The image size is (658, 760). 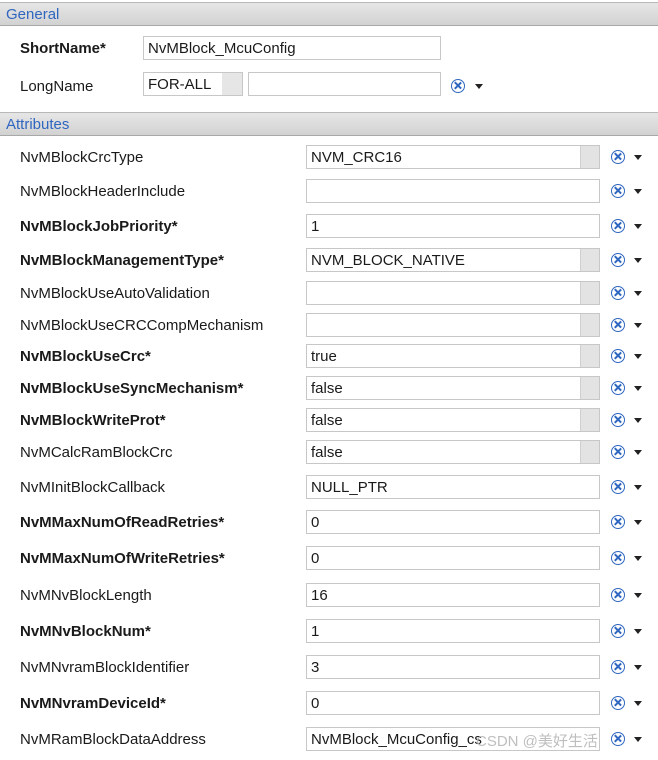 I want to click on shortname-input: NvMBlock_McuConfig, so click(x=292, y=48).